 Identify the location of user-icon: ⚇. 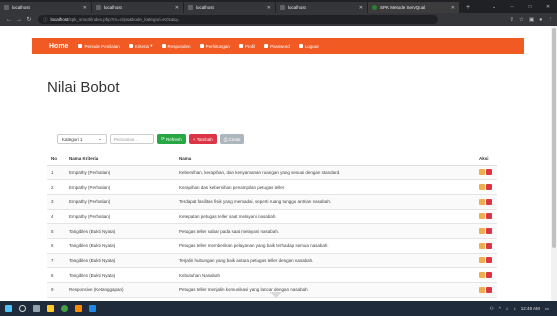
(492, 309).